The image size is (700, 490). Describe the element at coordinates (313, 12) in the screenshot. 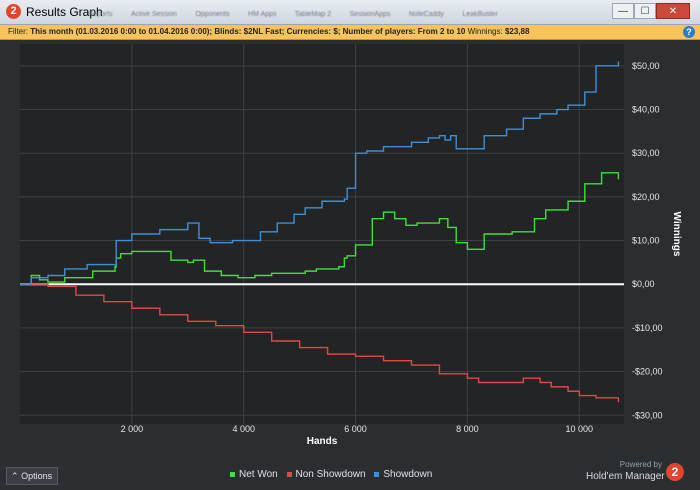

I see `background-tab: TableMap 2` at that location.